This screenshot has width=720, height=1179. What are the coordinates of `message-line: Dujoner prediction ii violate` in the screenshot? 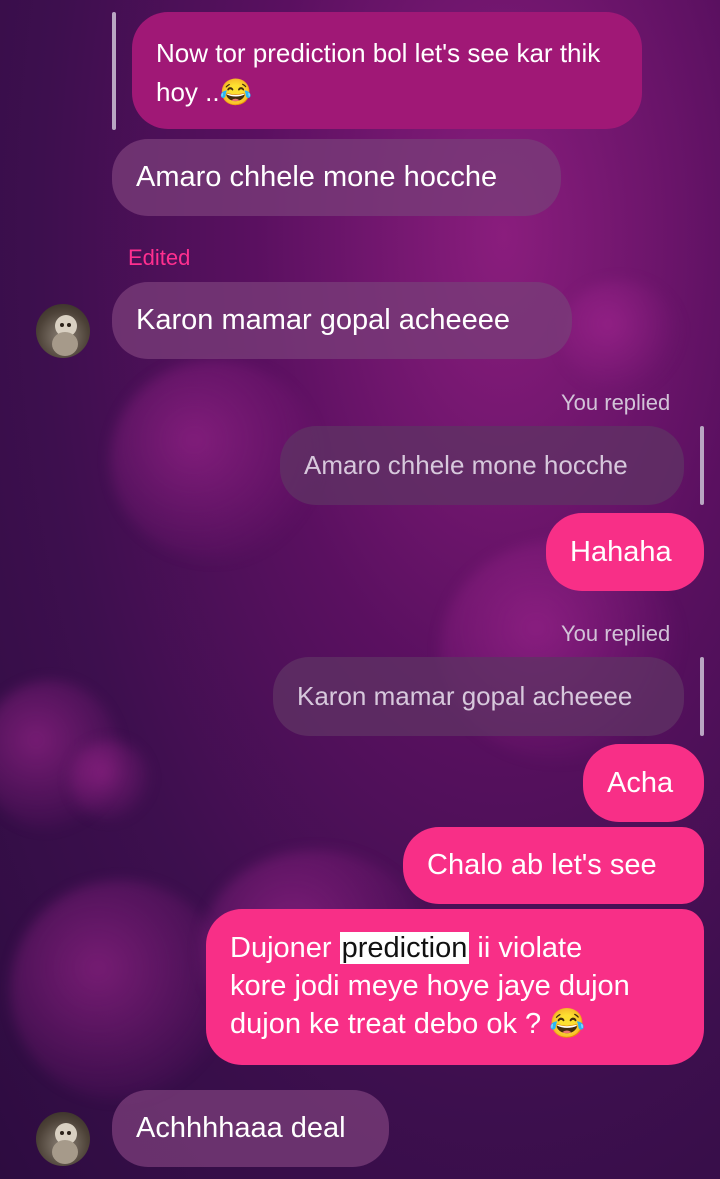 It's located at (455, 948).